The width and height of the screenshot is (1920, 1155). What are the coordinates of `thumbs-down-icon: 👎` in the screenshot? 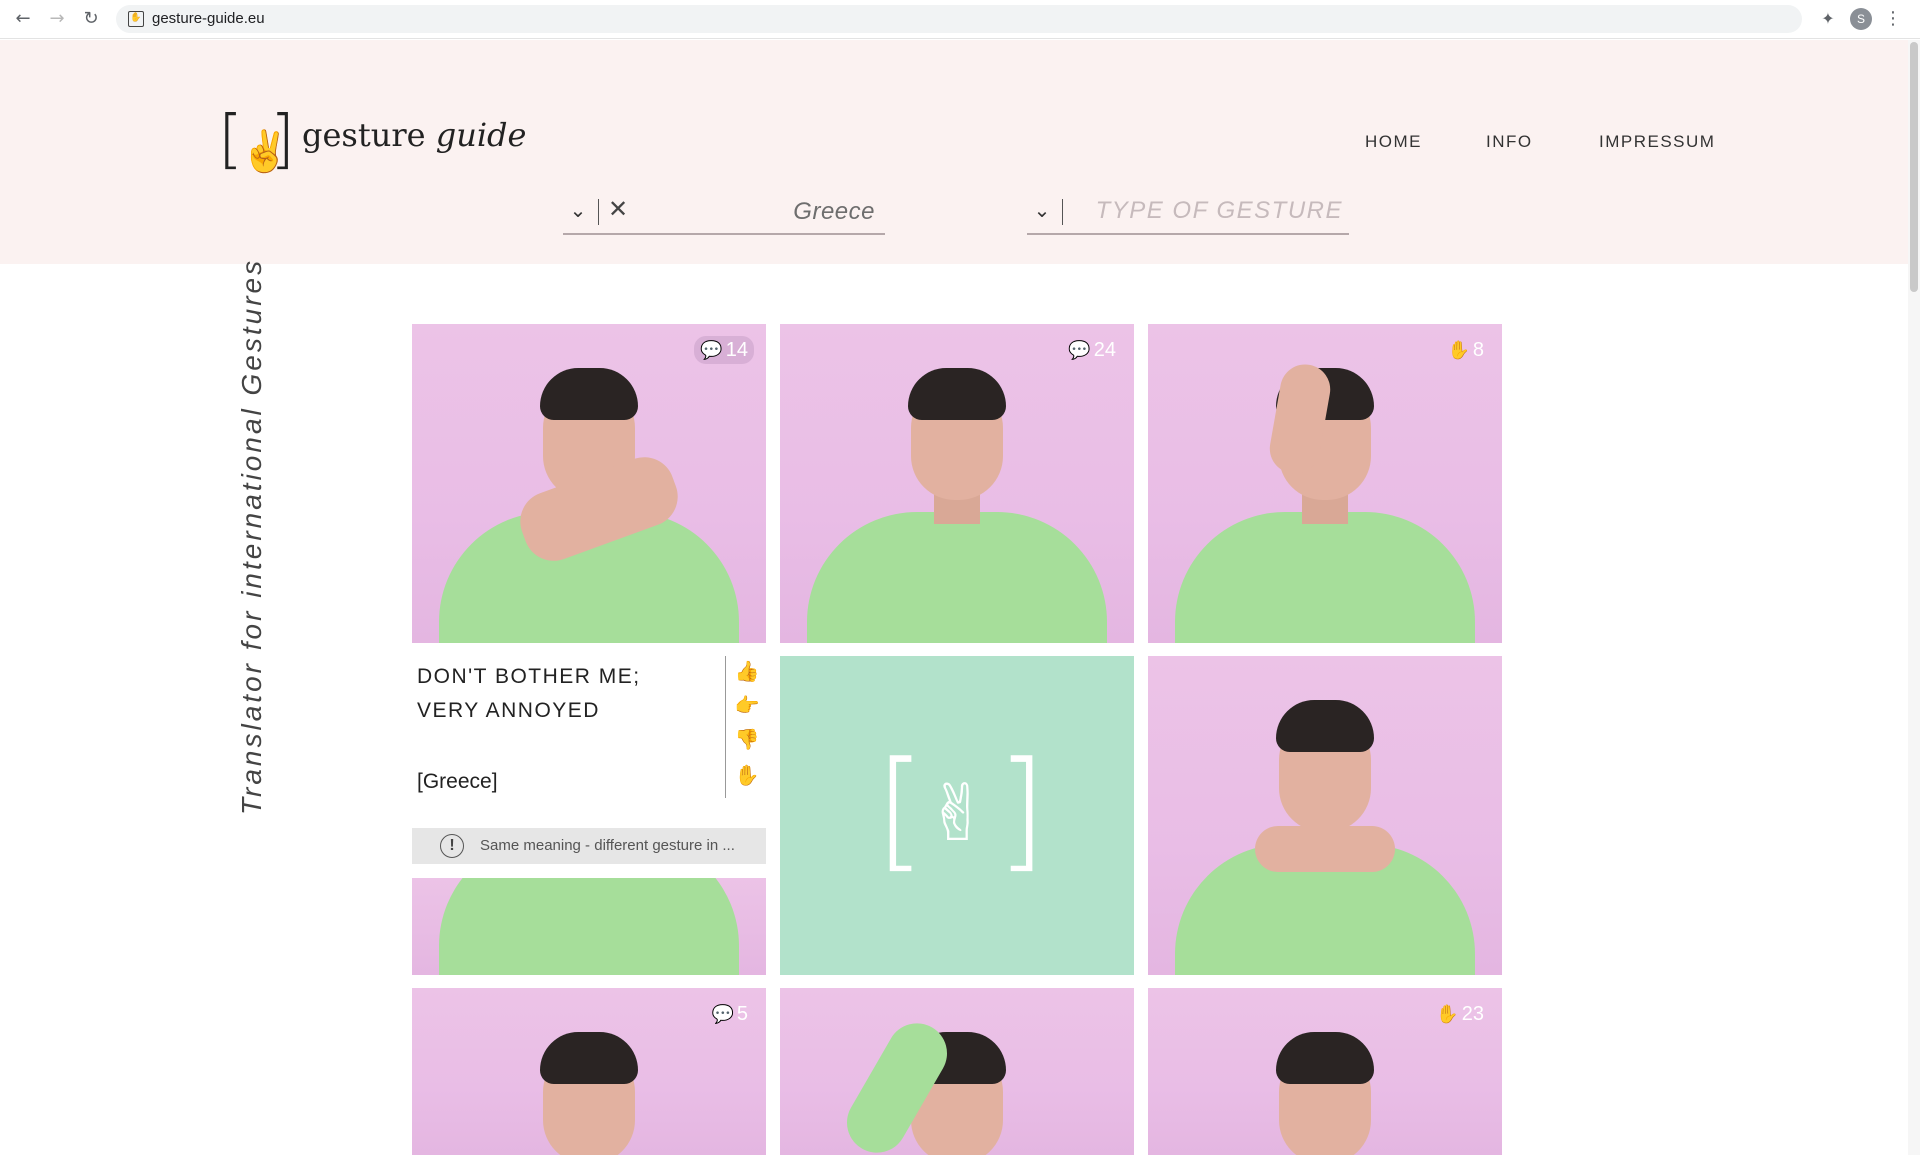 It's located at (747, 739).